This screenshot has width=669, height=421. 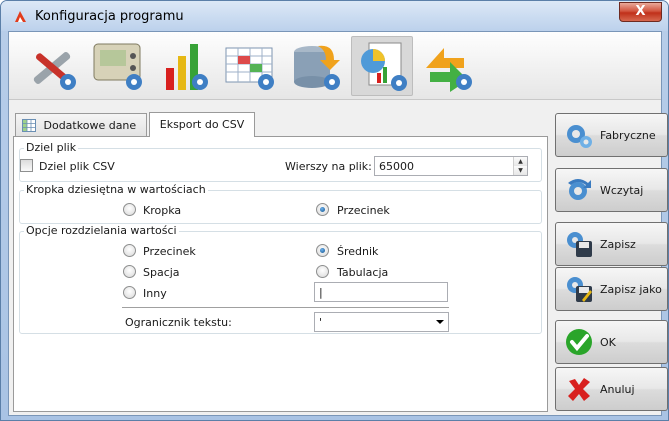 What do you see at coordinates (280, 203) in the screenshot?
I see `decimal-group: Kropka dziesiętna w wartościach` at bounding box center [280, 203].